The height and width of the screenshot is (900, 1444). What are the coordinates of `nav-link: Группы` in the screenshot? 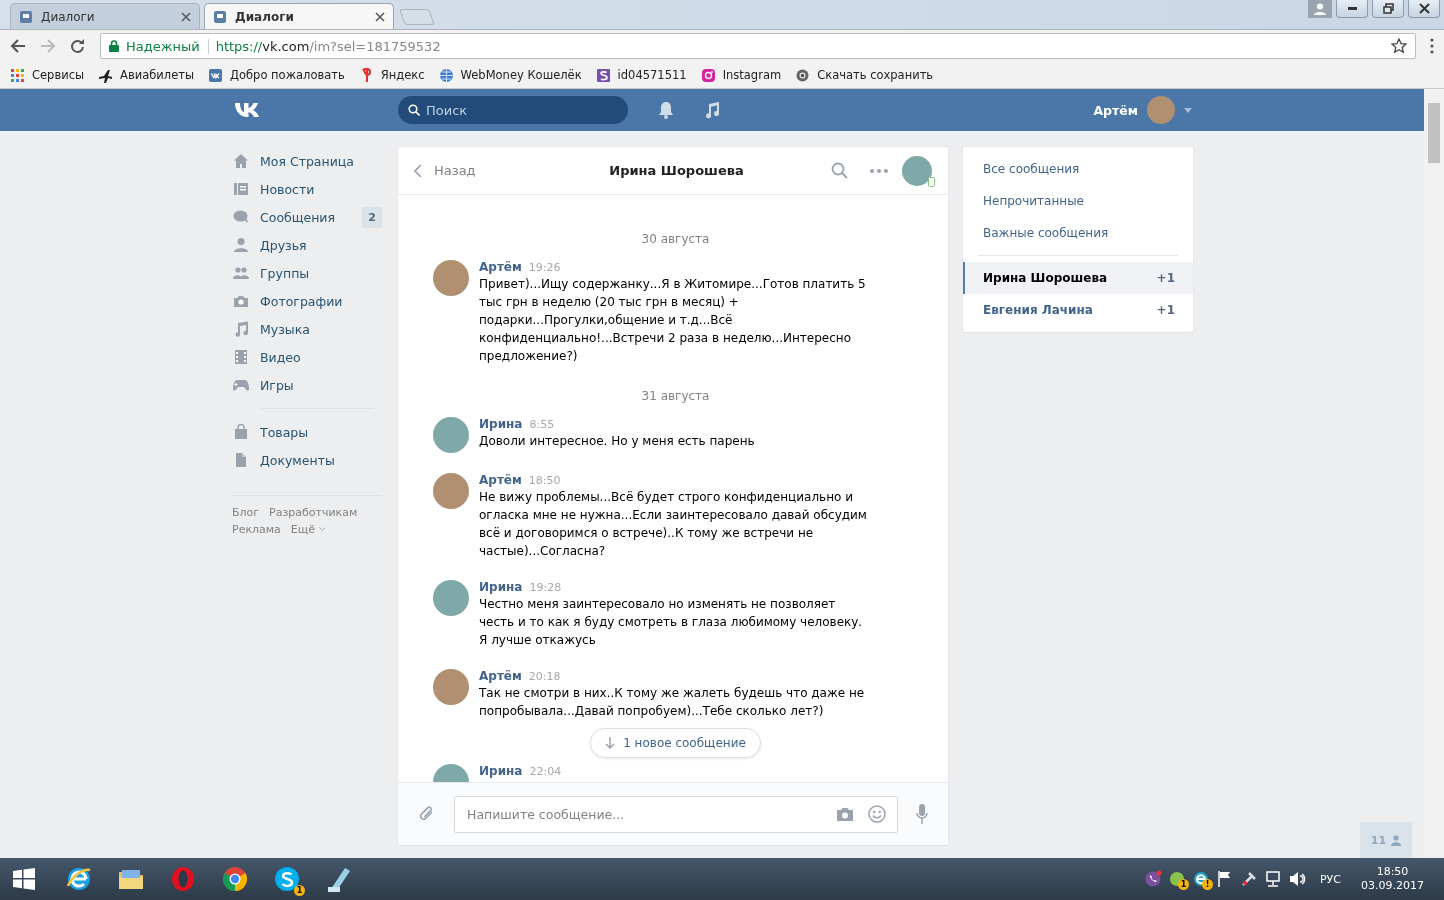 It's located at (307, 273).